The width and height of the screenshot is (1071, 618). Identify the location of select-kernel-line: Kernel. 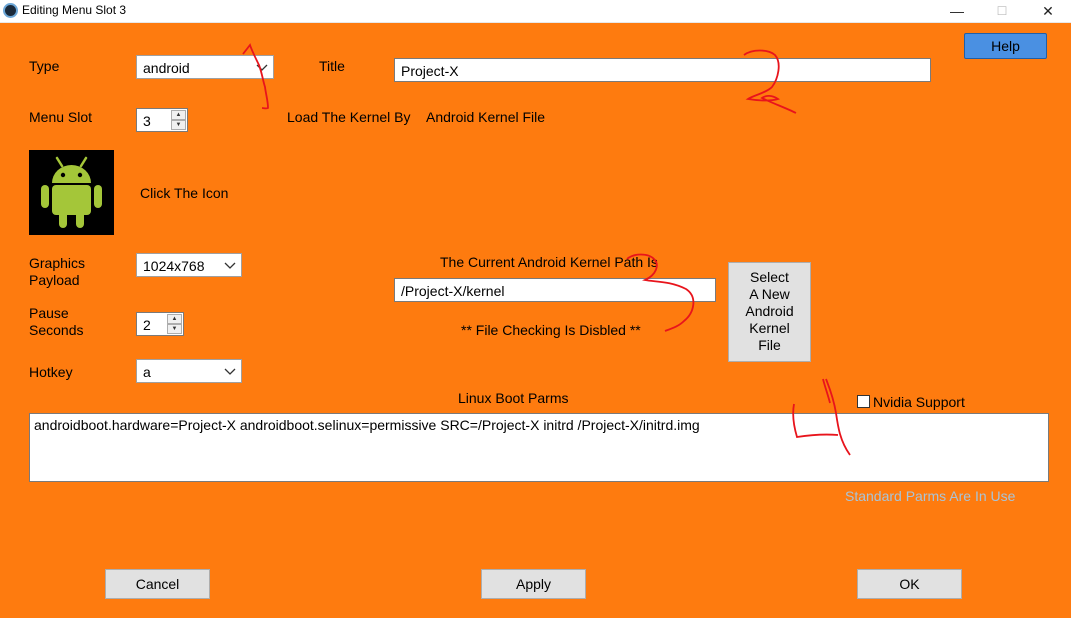
(769, 328).